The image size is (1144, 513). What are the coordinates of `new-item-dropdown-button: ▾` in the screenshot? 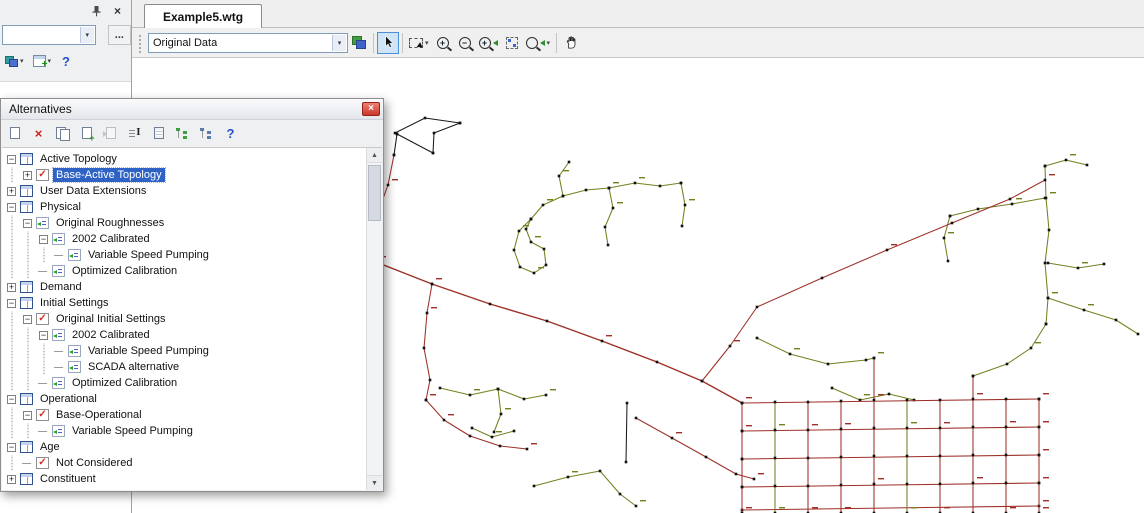 It's located at (42, 61).